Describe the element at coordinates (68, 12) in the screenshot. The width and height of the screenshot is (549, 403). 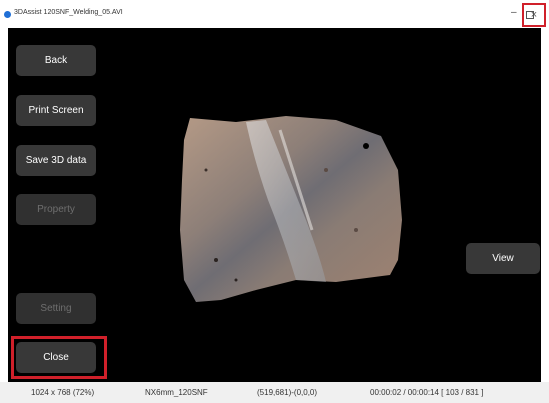
I see `window-title: 3DAssist 120SNF_Welding_05.AVI` at that location.